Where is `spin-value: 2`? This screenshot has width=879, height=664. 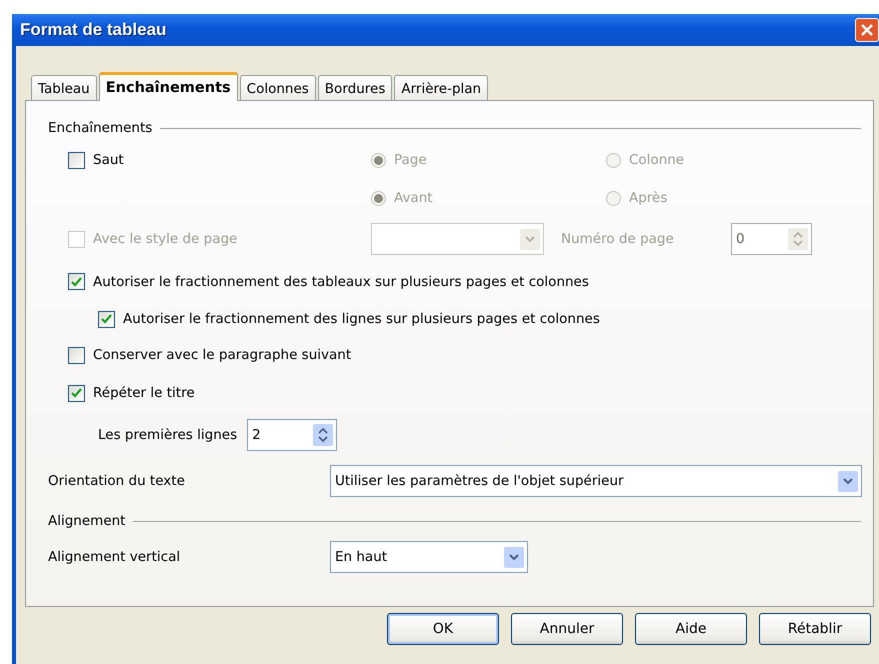 spin-value: 2 is located at coordinates (256, 435).